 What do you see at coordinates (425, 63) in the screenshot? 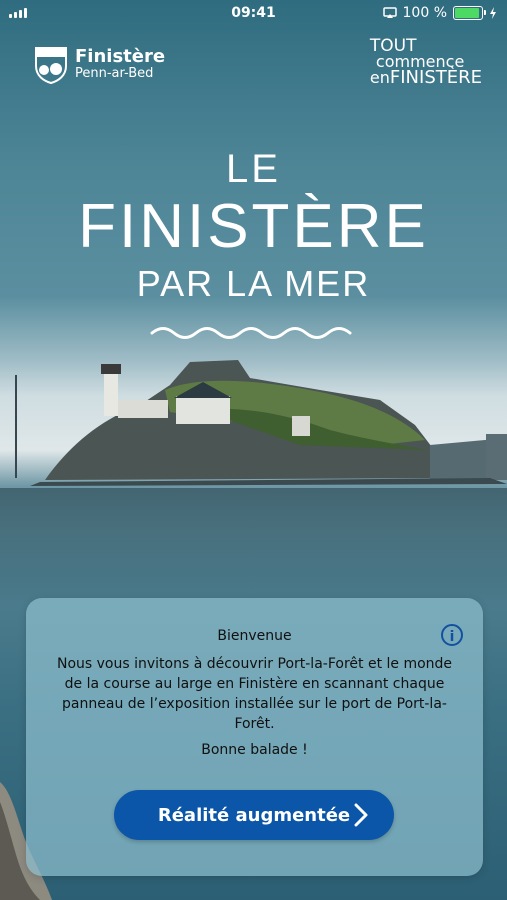
I see `slogan-logo: TOUT commence enFINISTÈRE` at bounding box center [425, 63].